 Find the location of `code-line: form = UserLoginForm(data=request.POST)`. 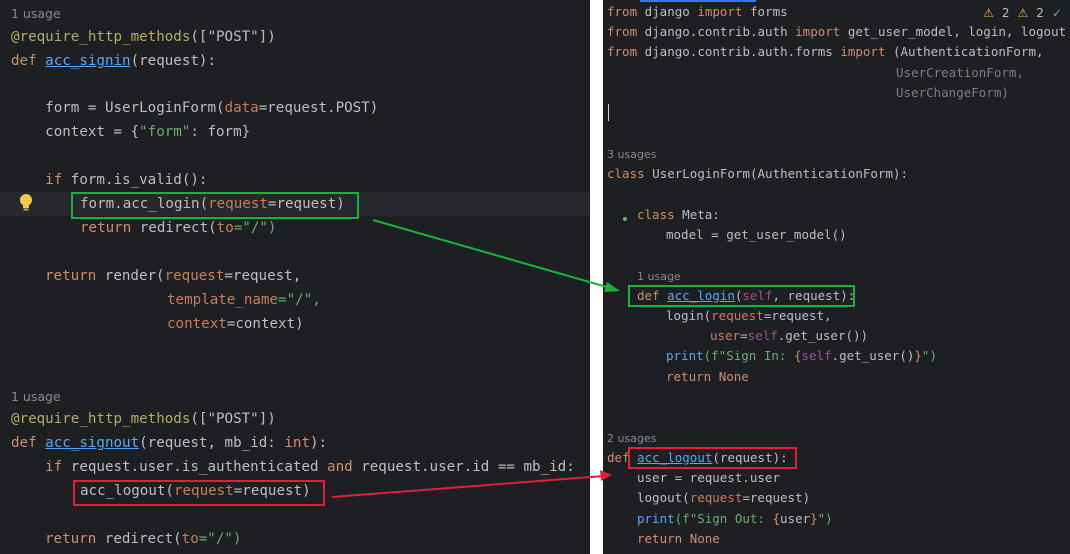

code-line: form = UserLoginForm(data=request.POST) is located at coordinates (195, 108).